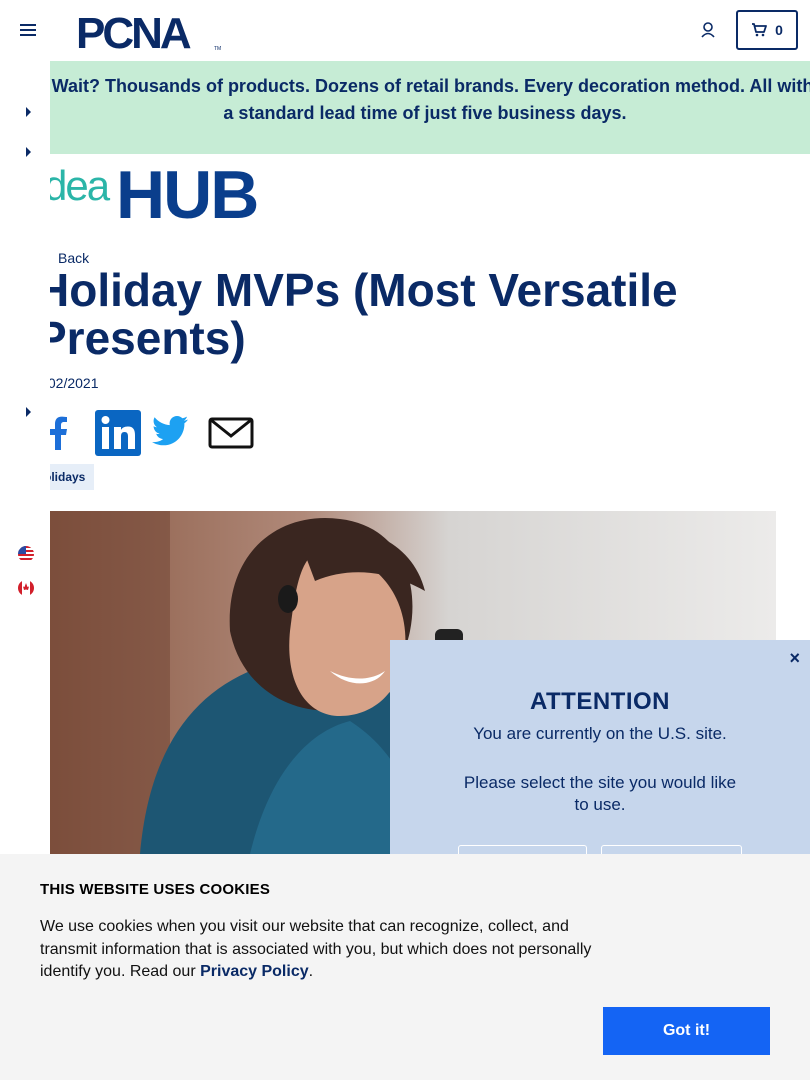 The image size is (810, 1080). What do you see at coordinates (600, 733) in the screenshot?
I see `modal-current-site-text: You are currently on the U.S. site.` at bounding box center [600, 733].